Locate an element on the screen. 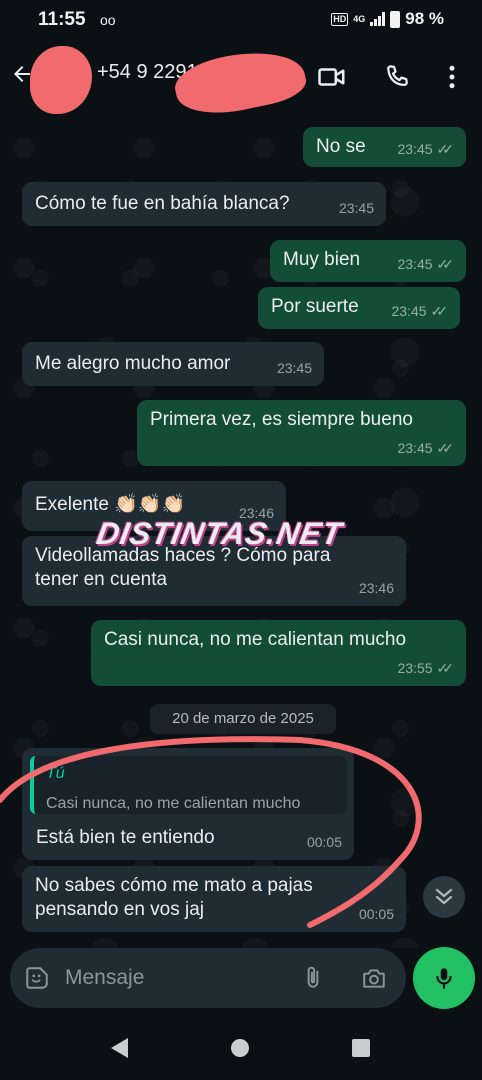  message-bubble: Muy bien 23:45 ✓✓ is located at coordinates (368, 261).